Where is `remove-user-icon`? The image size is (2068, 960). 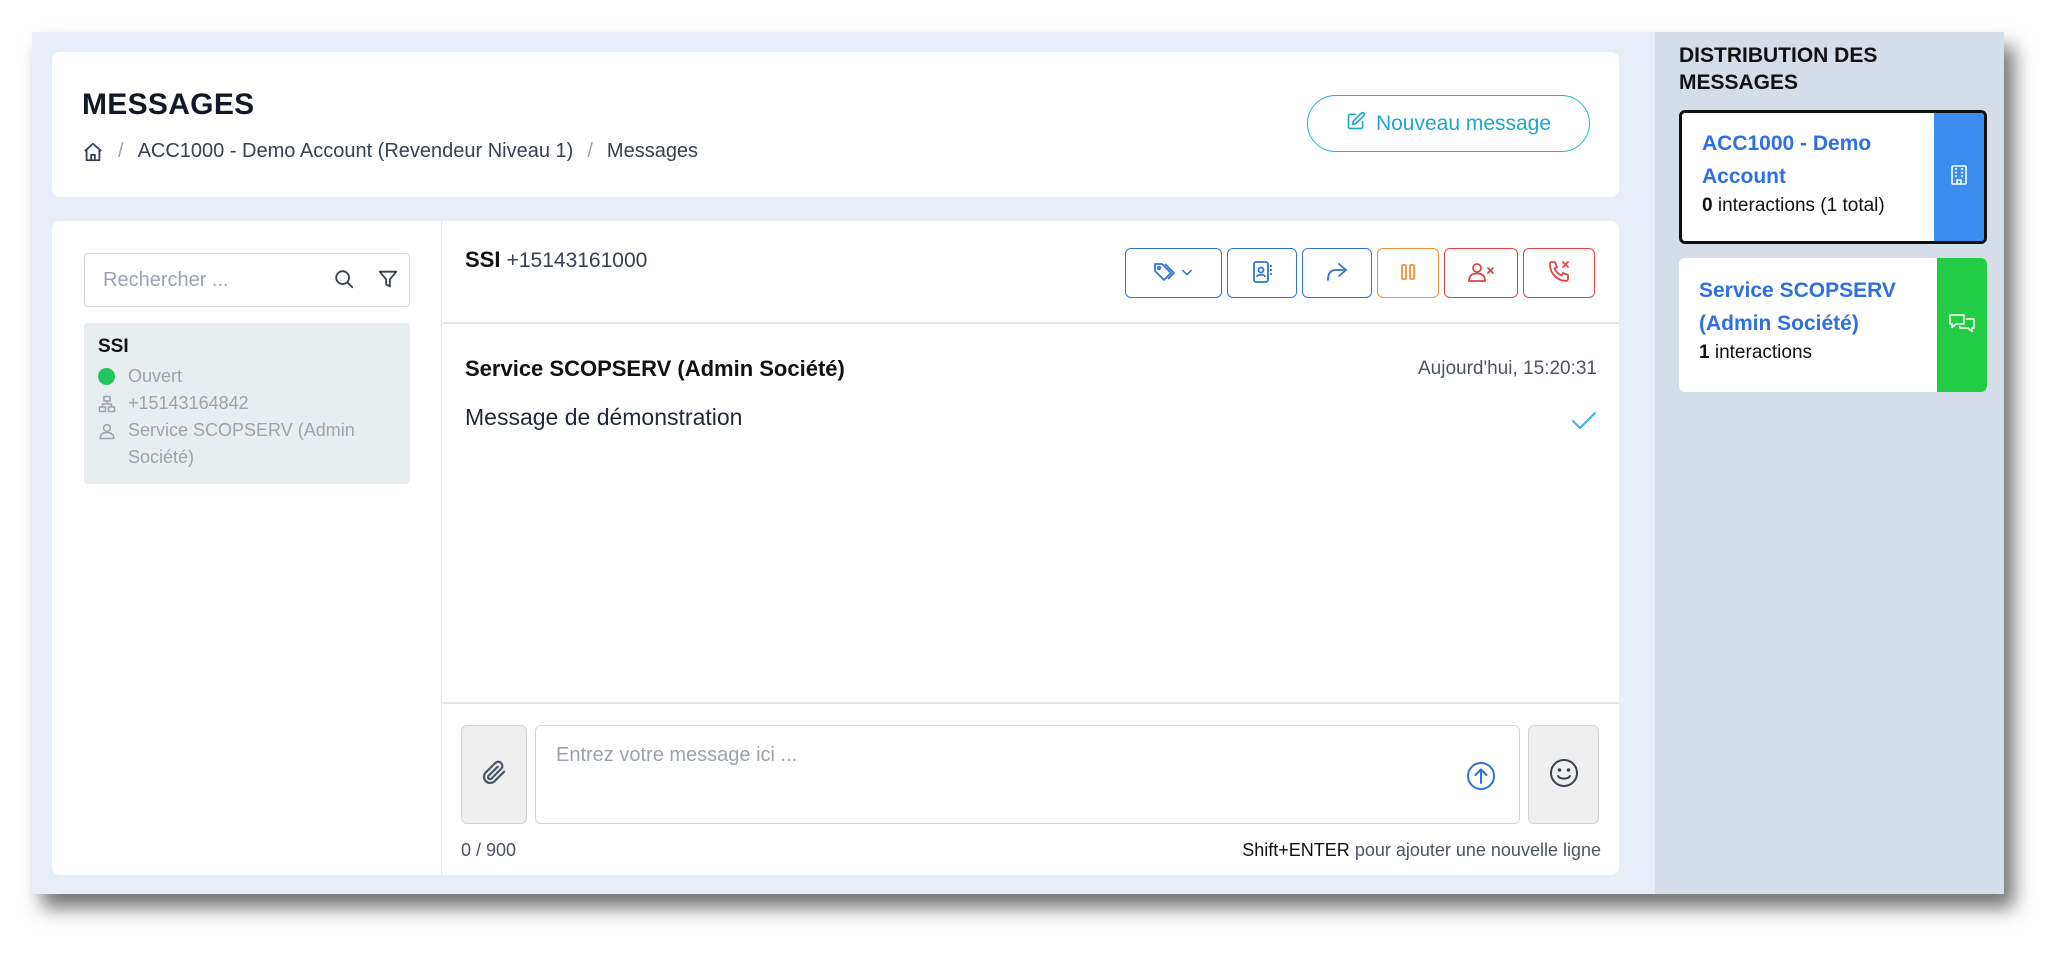
remove-user-icon is located at coordinates (1481, 273).